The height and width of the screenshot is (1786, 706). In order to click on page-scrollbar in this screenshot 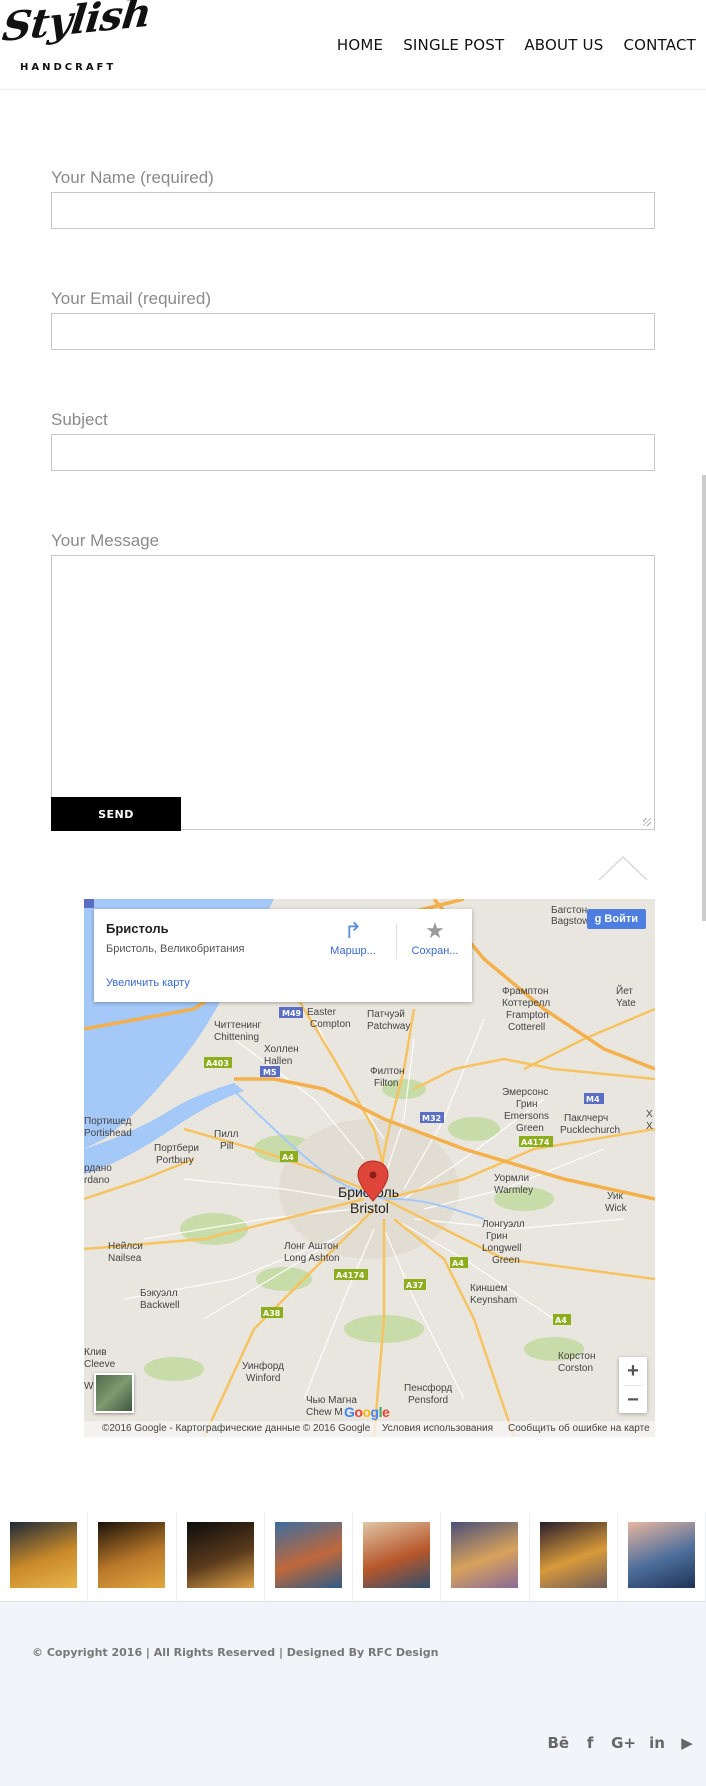, I will do `click(704, 698)`.